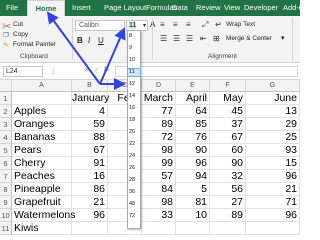 The width and height of the screenshot is (320, 240). Describe the element at coordinates (100, 25) in the screenshot. I see `font-name-box: Calibri` at that location.